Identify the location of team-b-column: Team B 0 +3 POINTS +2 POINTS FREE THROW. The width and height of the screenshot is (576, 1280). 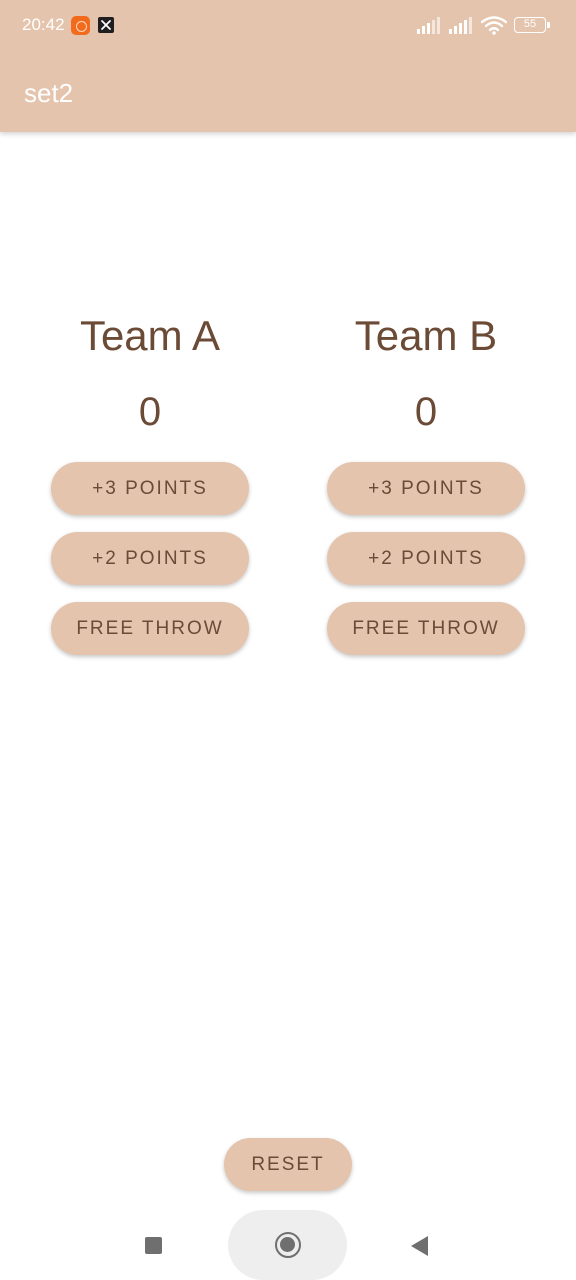
(426, 481).